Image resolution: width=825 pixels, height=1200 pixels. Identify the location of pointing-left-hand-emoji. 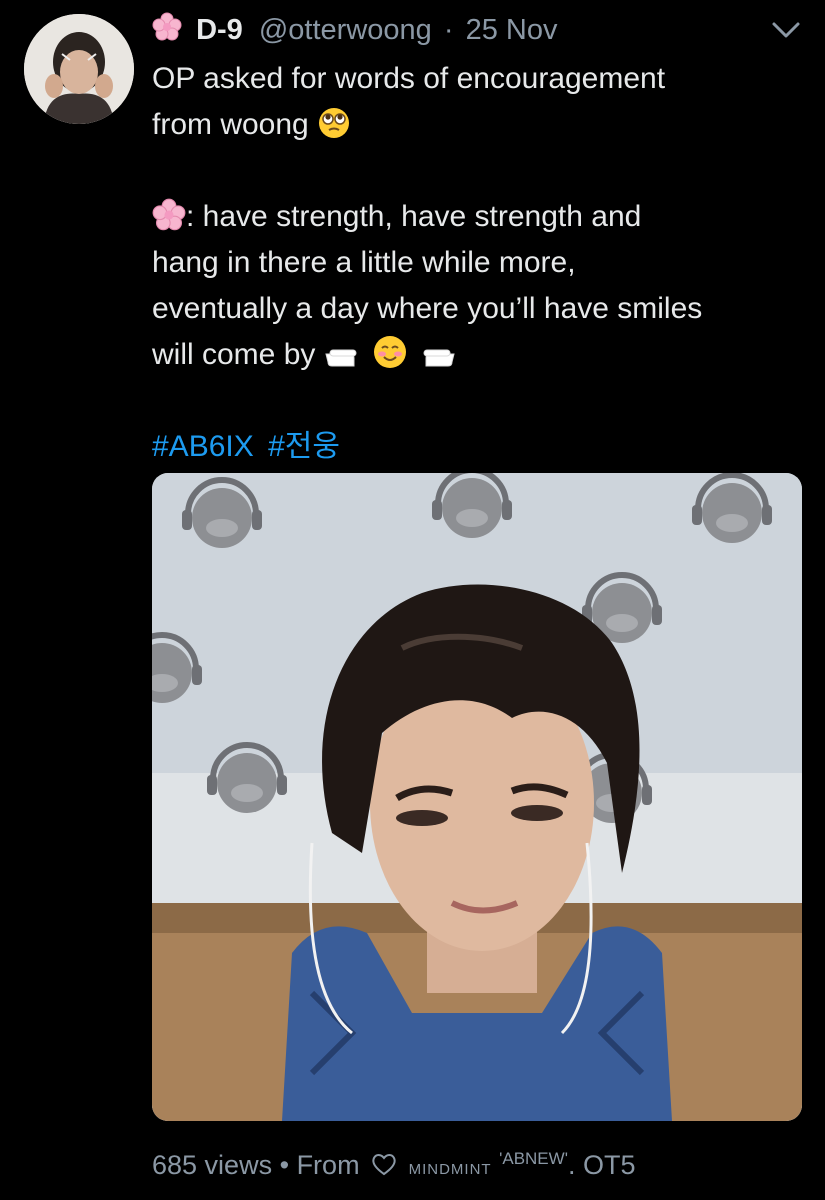
(439, 358).